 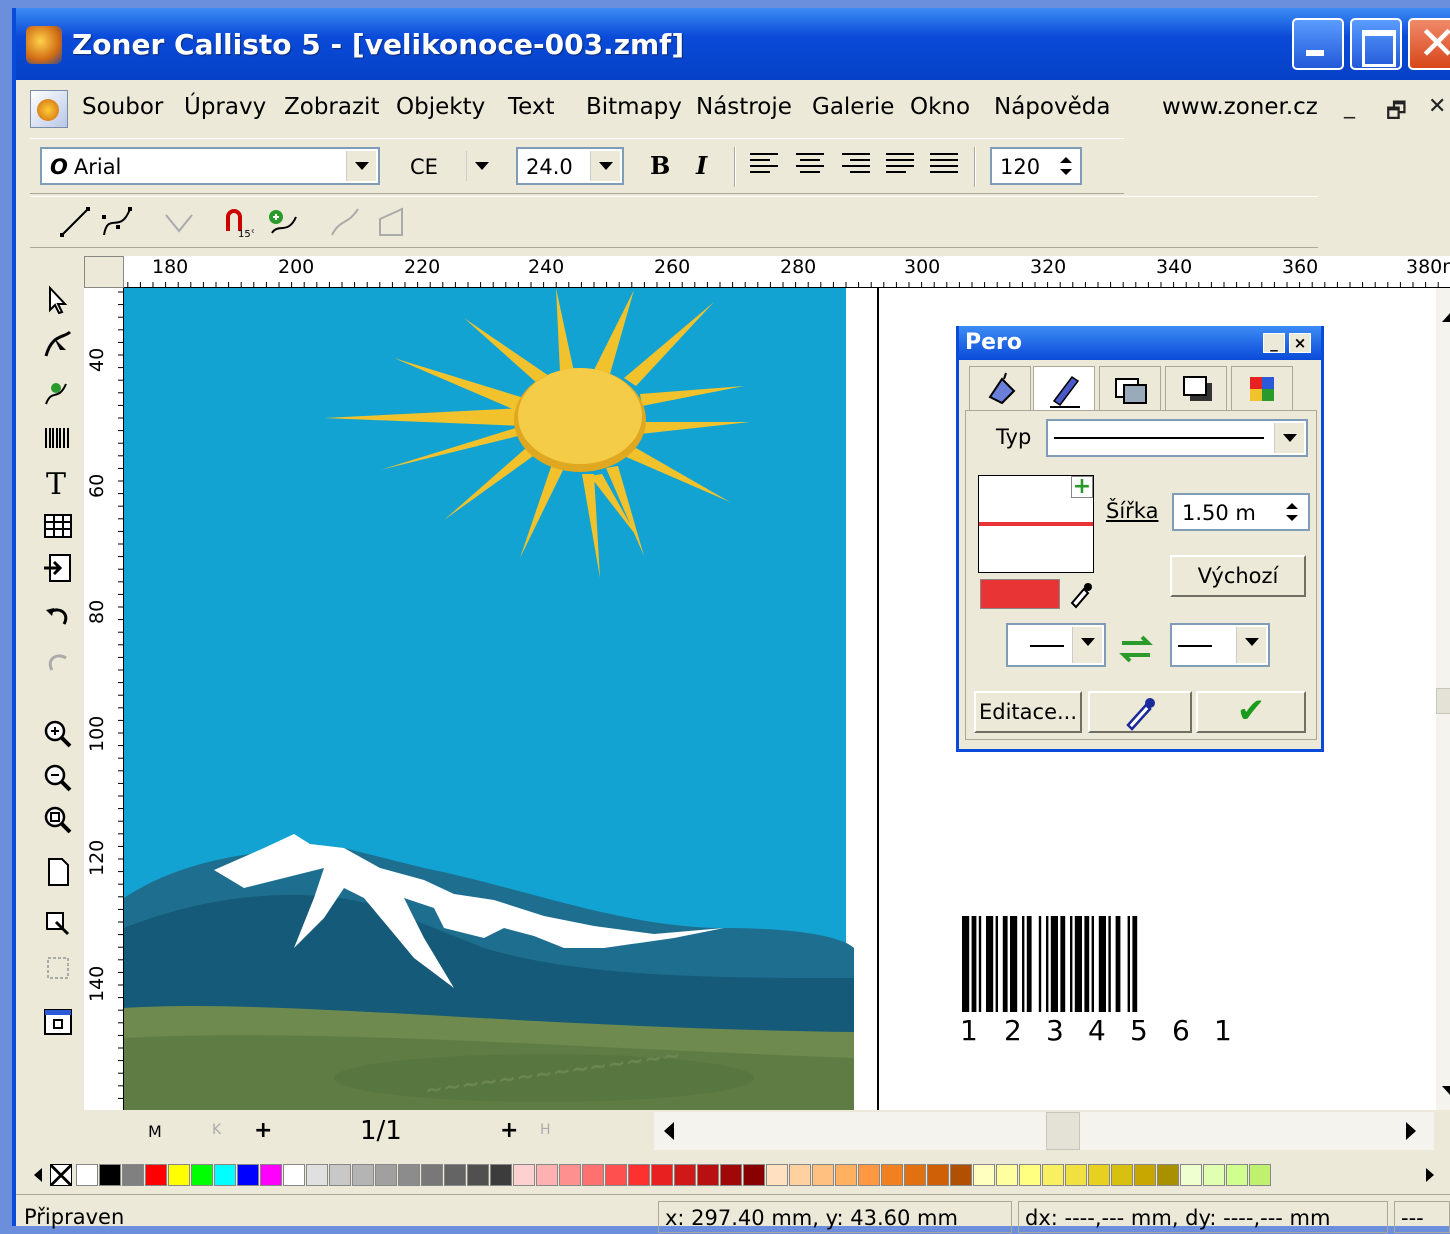 What do you see at coordinates (1240, 107) in the screenshot?
I see `website-link: www.zoner.cz` at bounding box center [1240, 107].